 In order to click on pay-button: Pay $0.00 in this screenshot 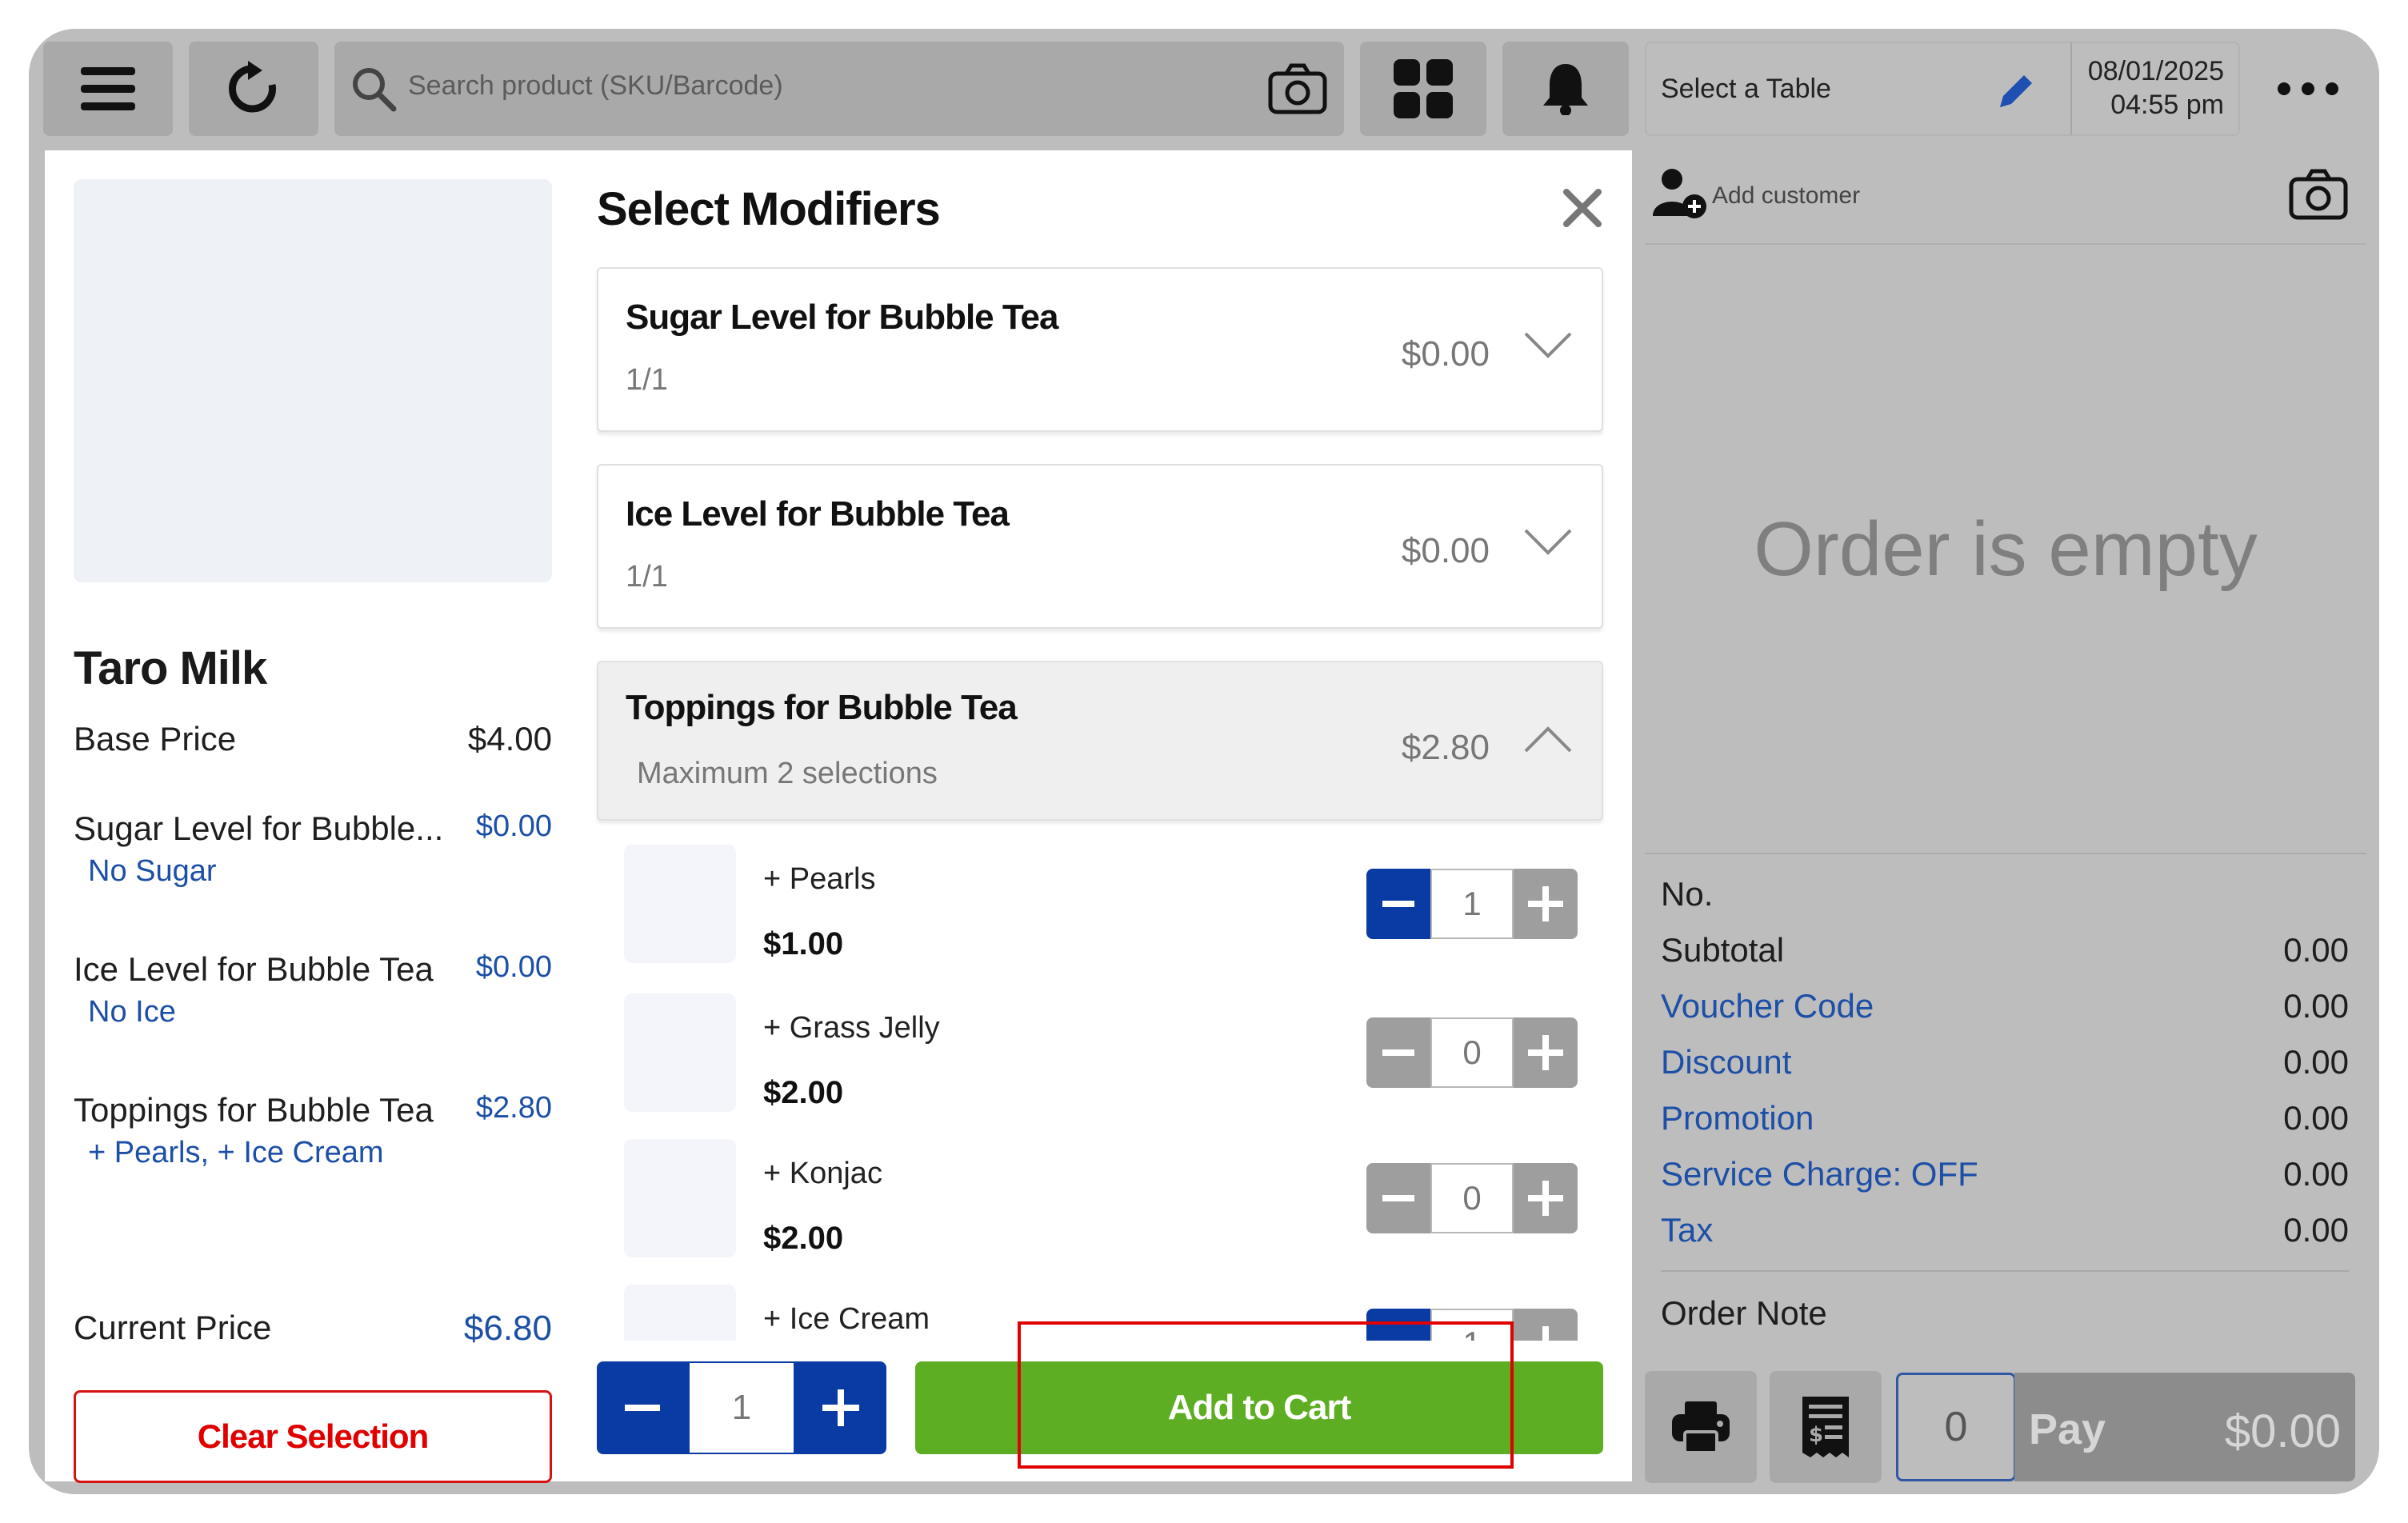, I will do `click(2184, 1427)`.